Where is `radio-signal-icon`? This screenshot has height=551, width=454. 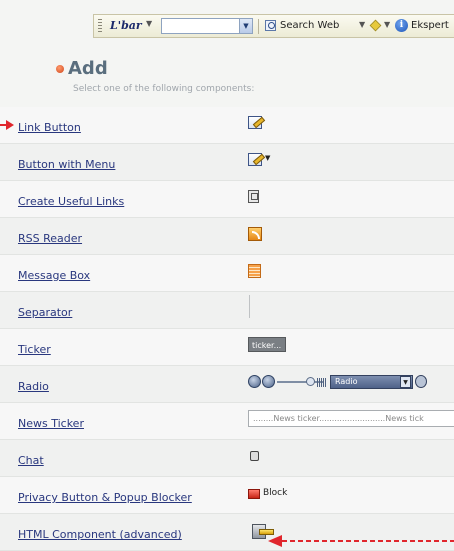
radio-signal-icon is located at coordinates (322, 382).